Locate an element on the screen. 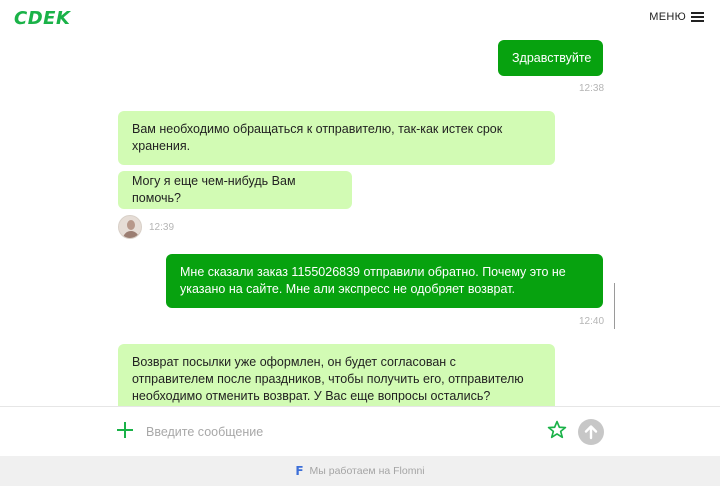 This screenshot has height=504, width=720. scrollbar is located at coordinates (614, 306).